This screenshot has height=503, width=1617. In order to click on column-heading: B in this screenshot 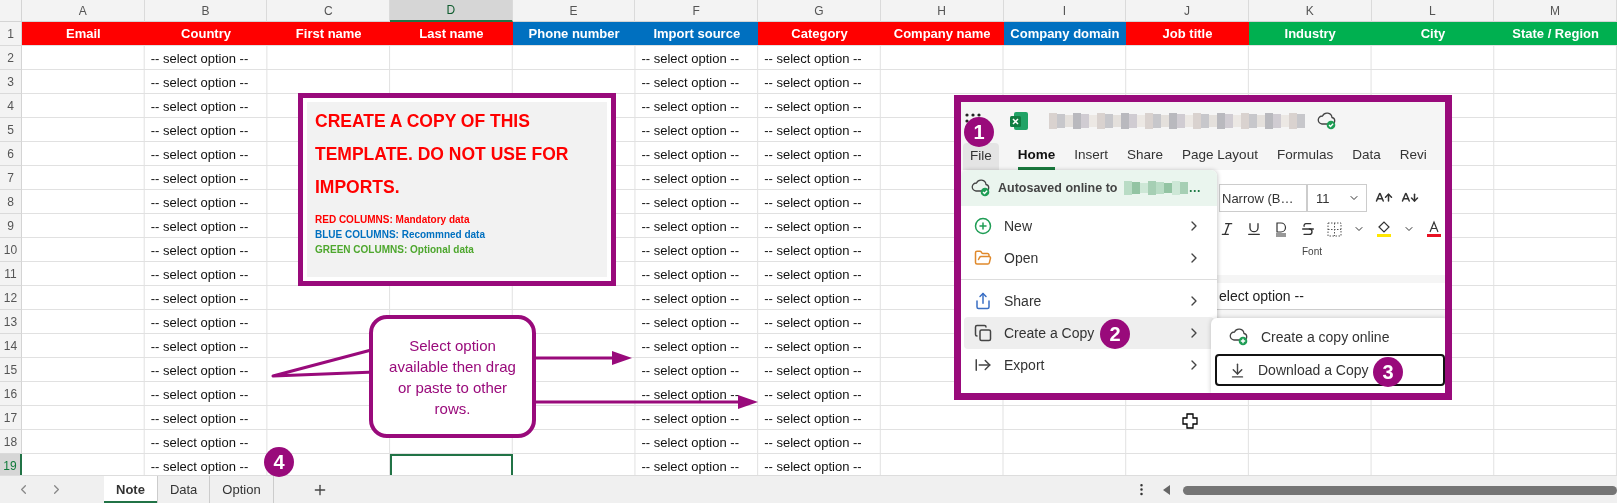, I will do `click(206, 11)`.